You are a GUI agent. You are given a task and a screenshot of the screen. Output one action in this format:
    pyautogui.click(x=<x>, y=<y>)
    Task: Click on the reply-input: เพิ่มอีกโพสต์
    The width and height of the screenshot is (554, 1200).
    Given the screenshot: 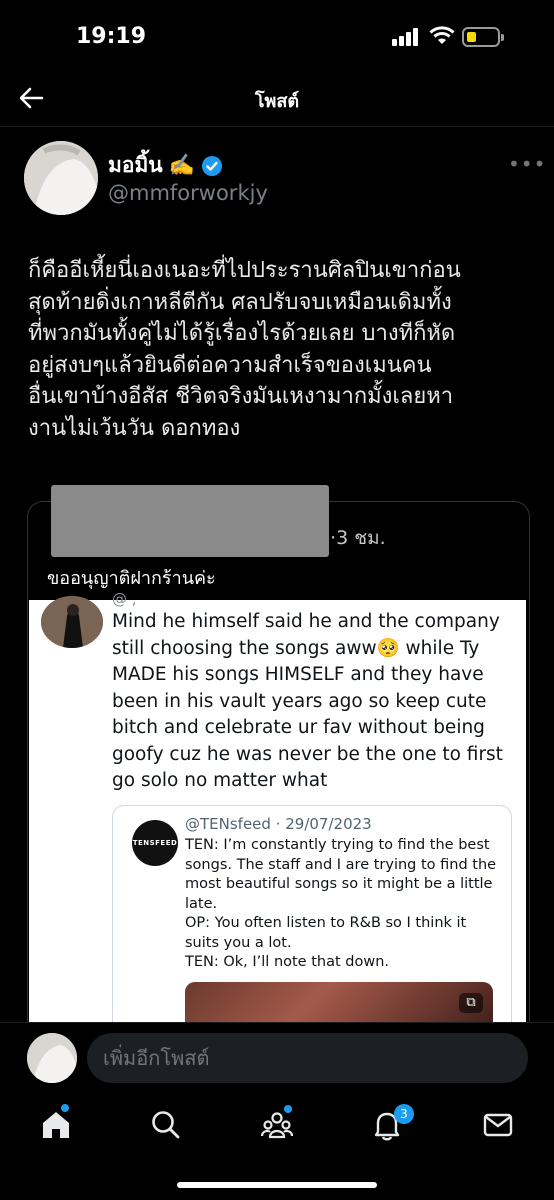 What is the action you would take?
    pyautogui.click(x=307, y=1058)
    